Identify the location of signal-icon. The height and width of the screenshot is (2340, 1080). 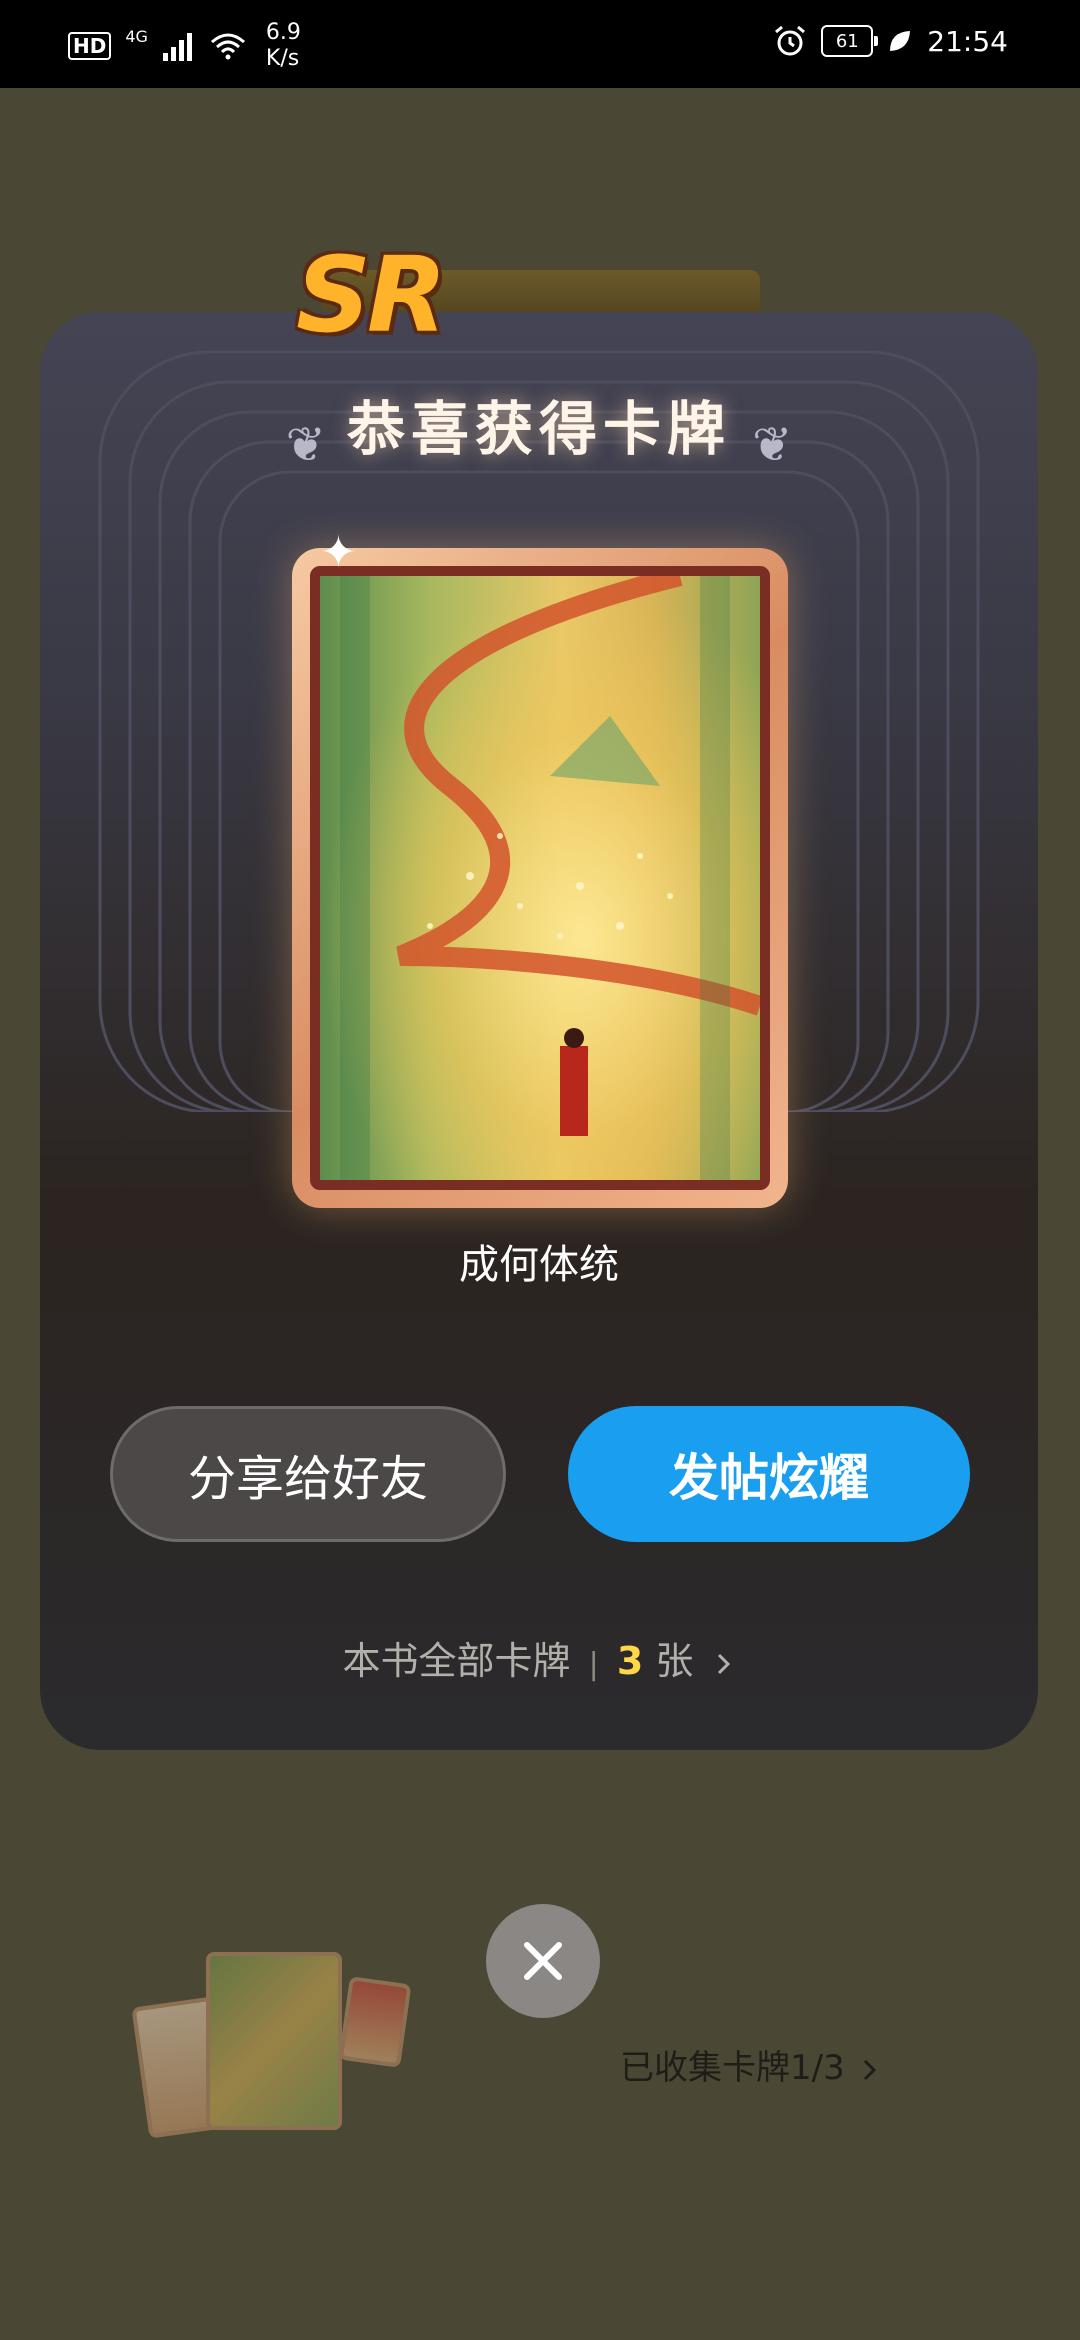
(177, 47).